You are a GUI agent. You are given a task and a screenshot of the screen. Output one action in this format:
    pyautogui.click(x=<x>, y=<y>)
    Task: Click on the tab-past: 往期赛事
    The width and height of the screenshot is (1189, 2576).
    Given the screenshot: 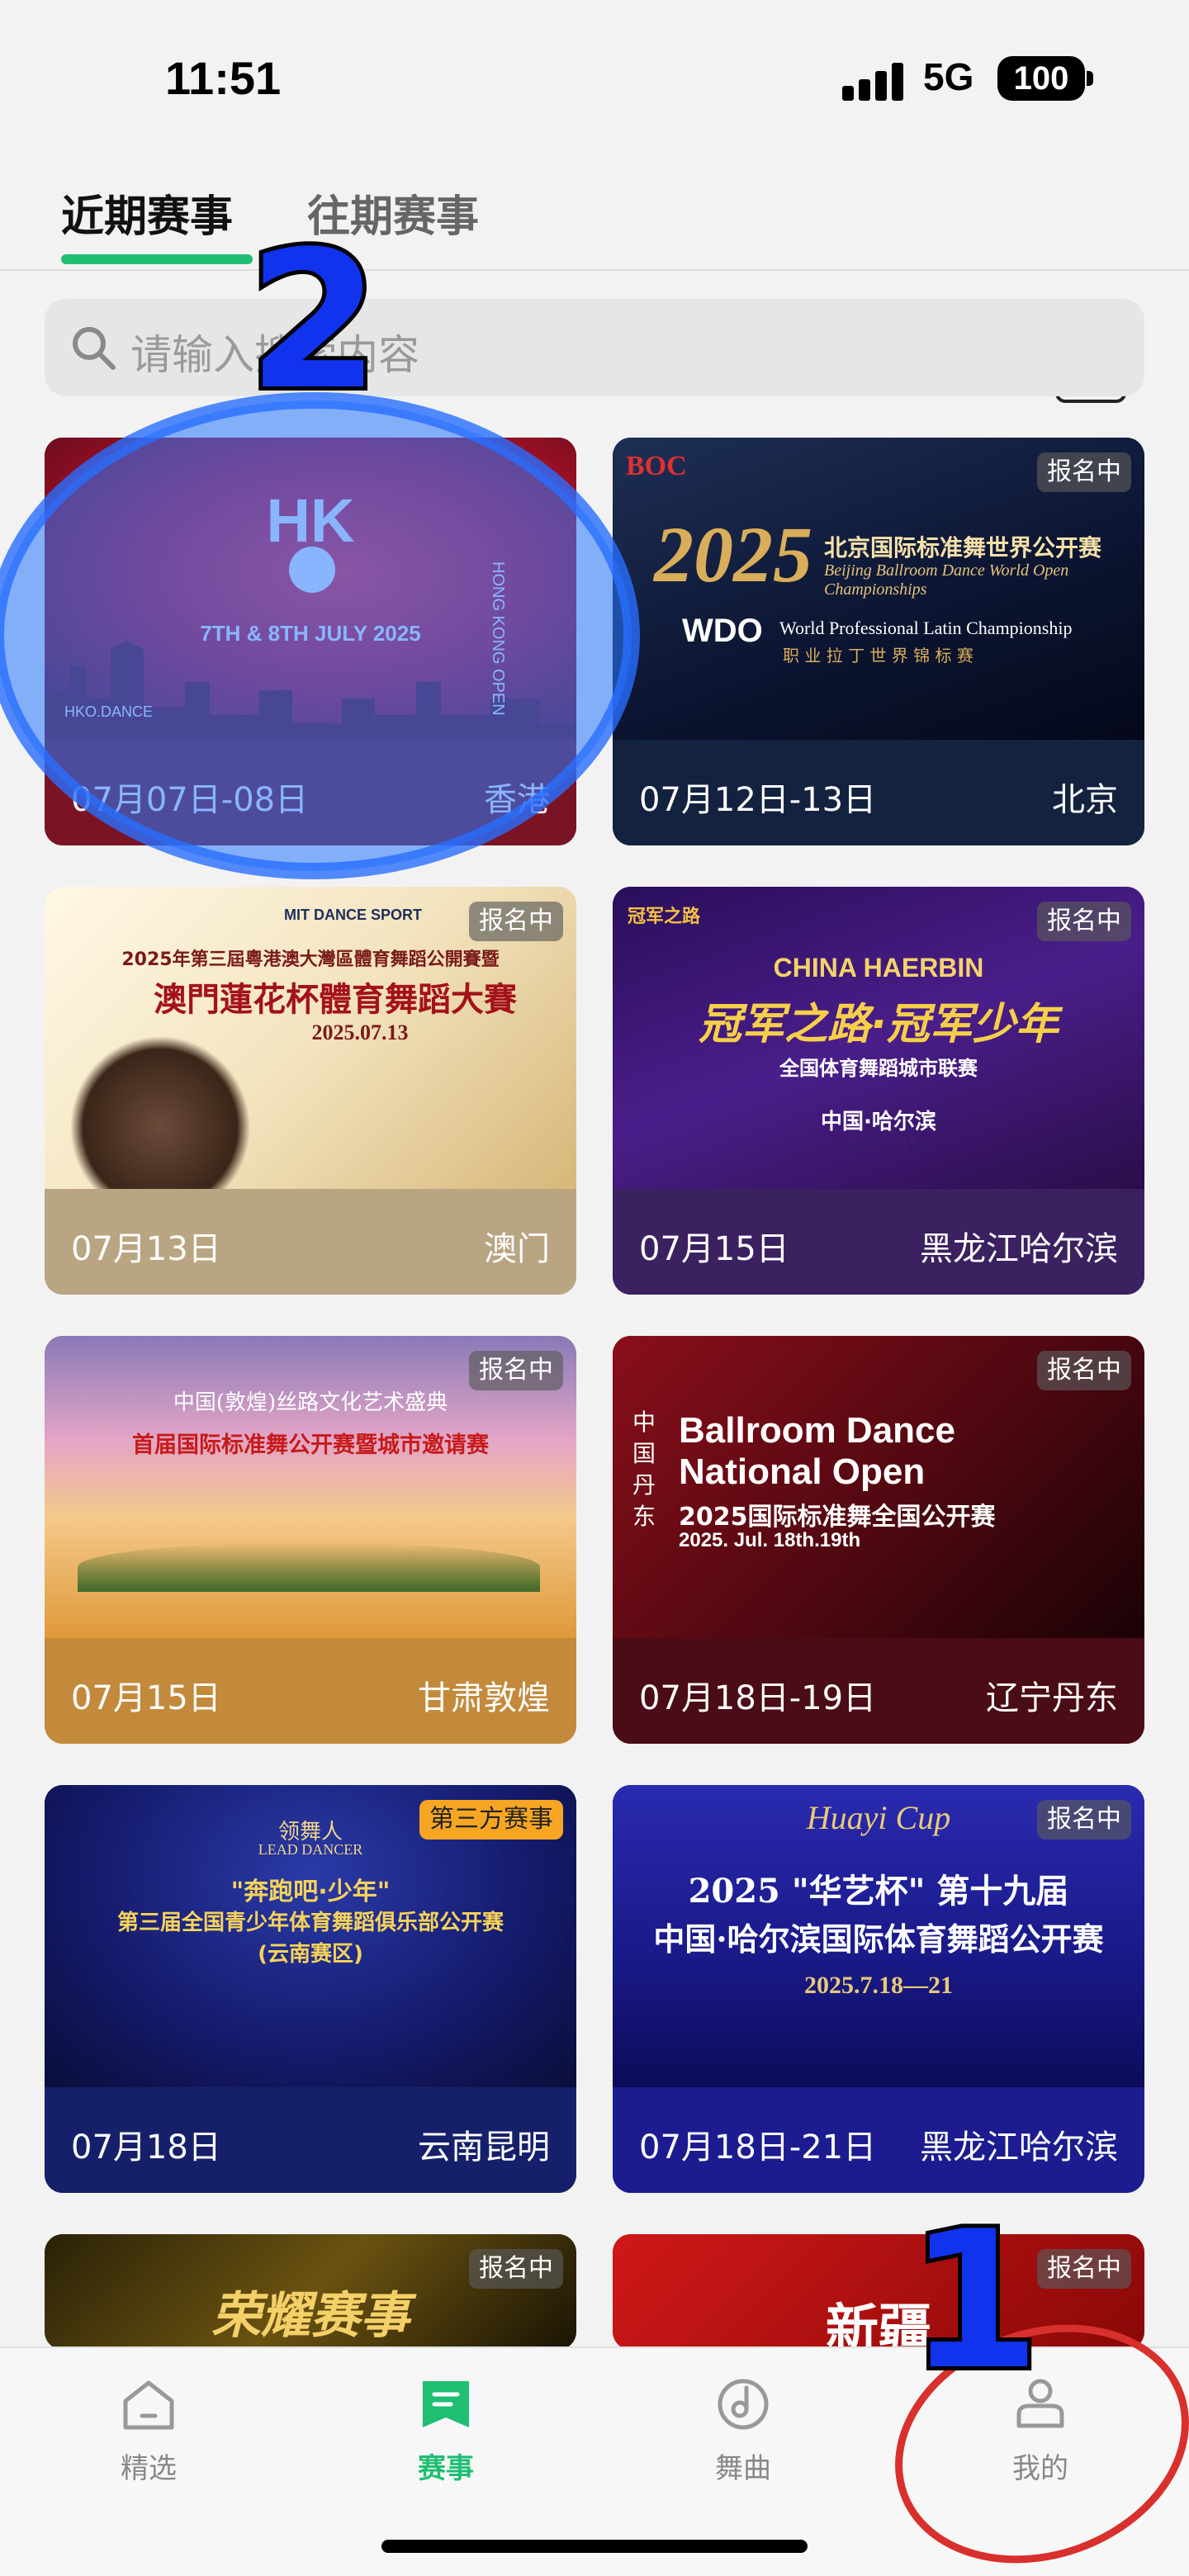 What is the action you would take?
    pyautogui.click(x=393, y=213)
    